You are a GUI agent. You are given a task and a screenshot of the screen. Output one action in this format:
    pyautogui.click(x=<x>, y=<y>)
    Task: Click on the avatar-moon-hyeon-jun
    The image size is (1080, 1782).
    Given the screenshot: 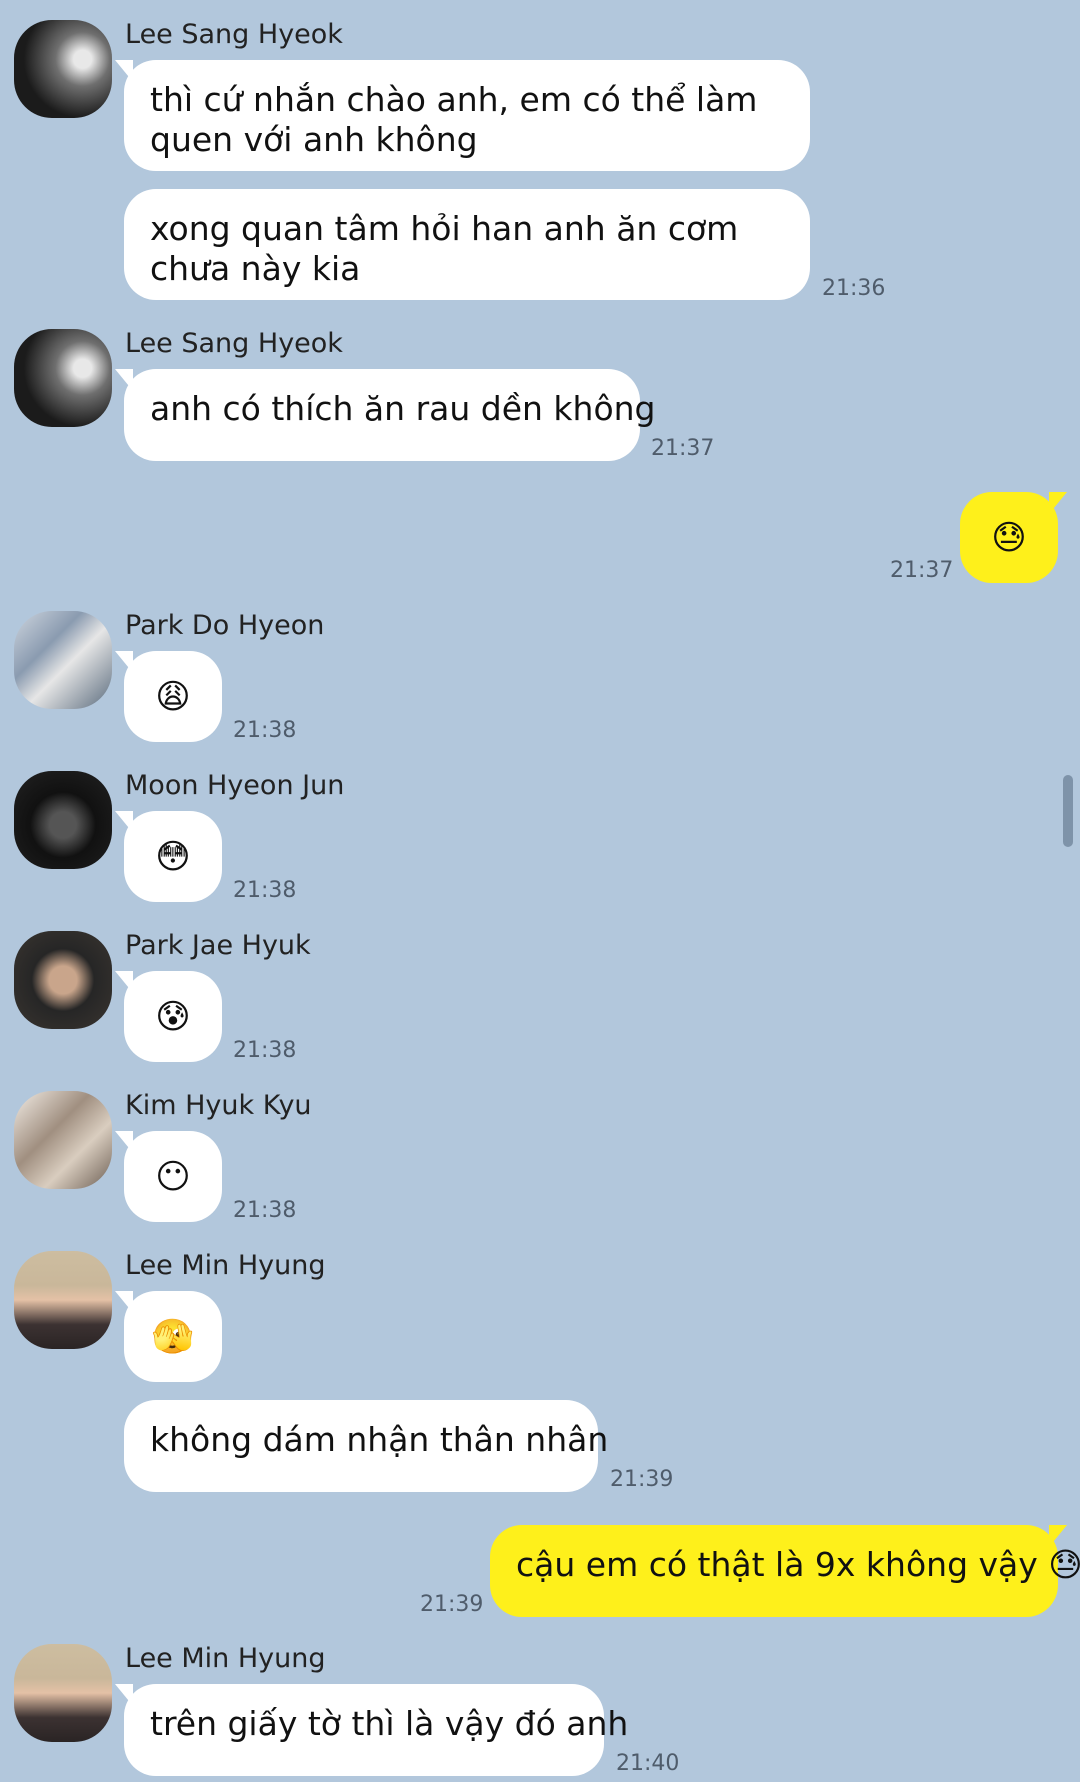 What is the action you would take?
    pyautogui.click(x=63, y=820)
    